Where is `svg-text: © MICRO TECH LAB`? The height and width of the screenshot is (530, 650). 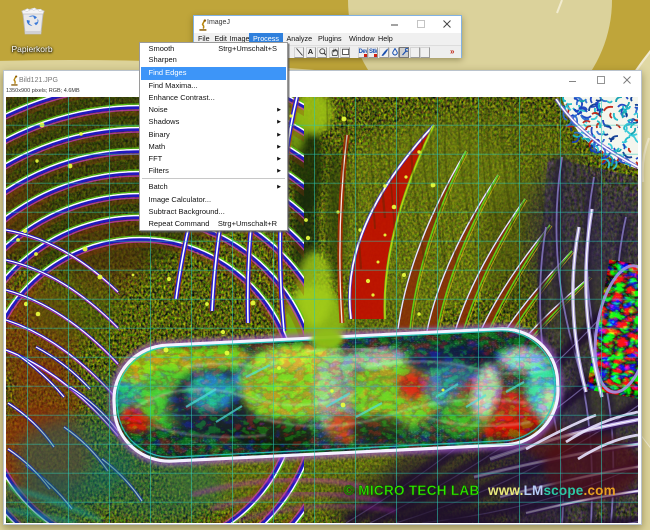
svg-text: © MICRO TECH LAB is located at coordinates (412, 490).